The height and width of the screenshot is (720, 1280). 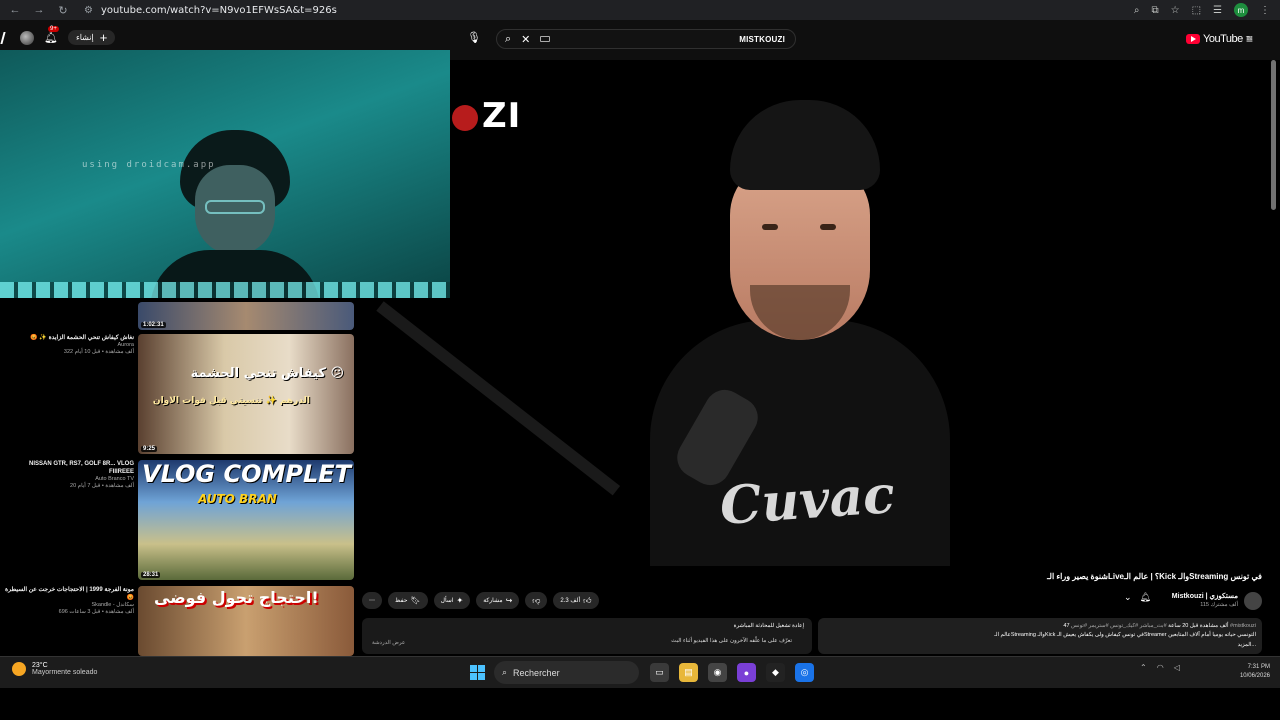 I want to click on account-avatar, so click(x=27, y=37).